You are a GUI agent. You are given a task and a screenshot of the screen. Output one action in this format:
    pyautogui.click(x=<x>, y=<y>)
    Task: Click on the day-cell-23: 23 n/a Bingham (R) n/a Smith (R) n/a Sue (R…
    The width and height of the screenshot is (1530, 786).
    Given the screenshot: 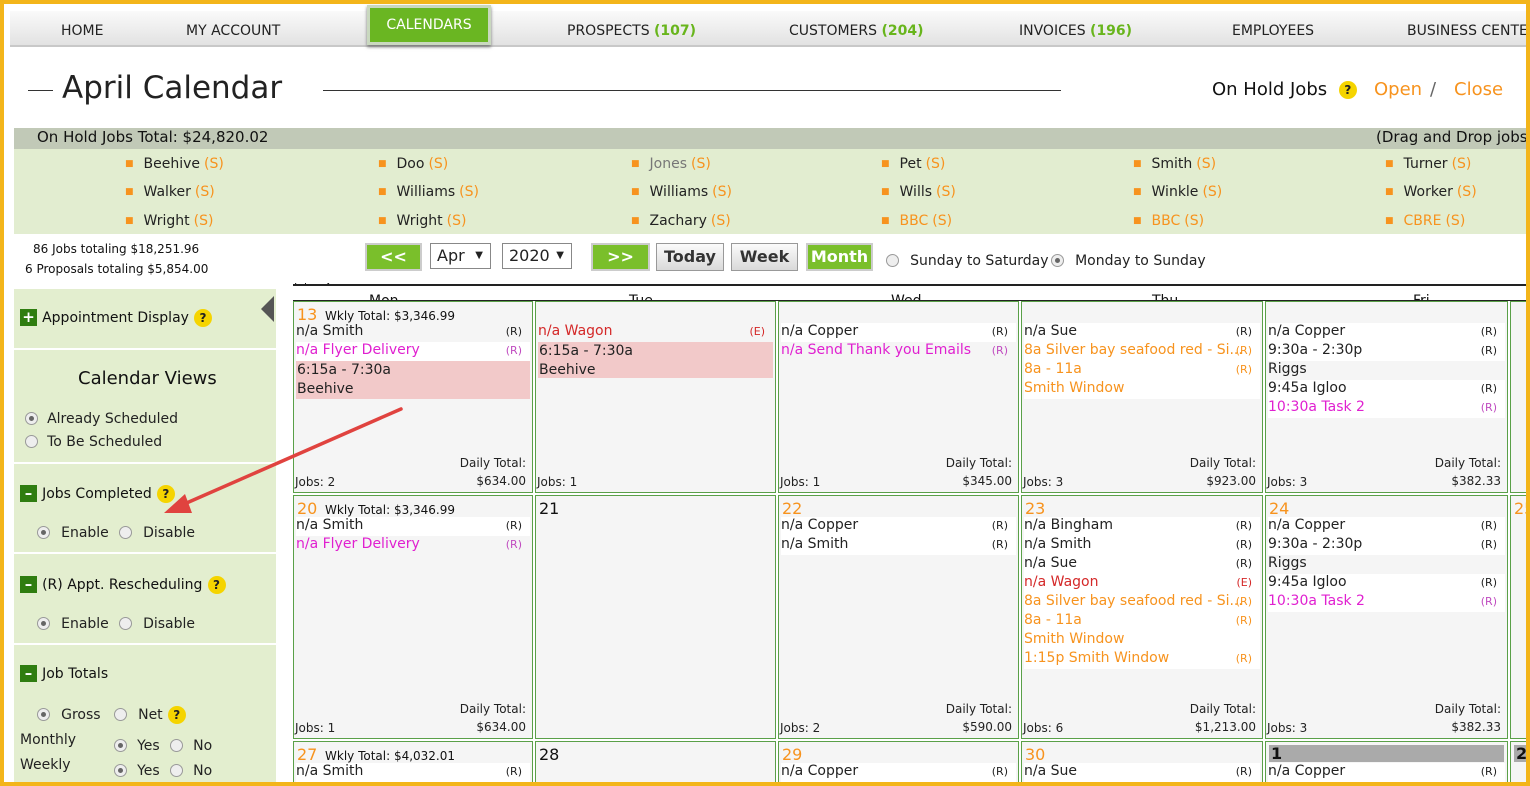 What is the action you would take?
    pyautogui.click(x=1142, y=617)
    